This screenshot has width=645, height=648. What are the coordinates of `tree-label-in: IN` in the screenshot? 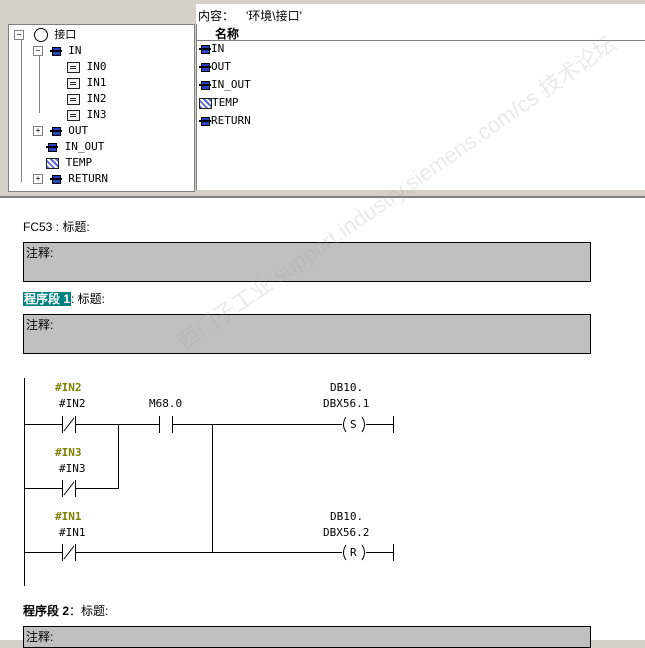 It's located at (75, 50).